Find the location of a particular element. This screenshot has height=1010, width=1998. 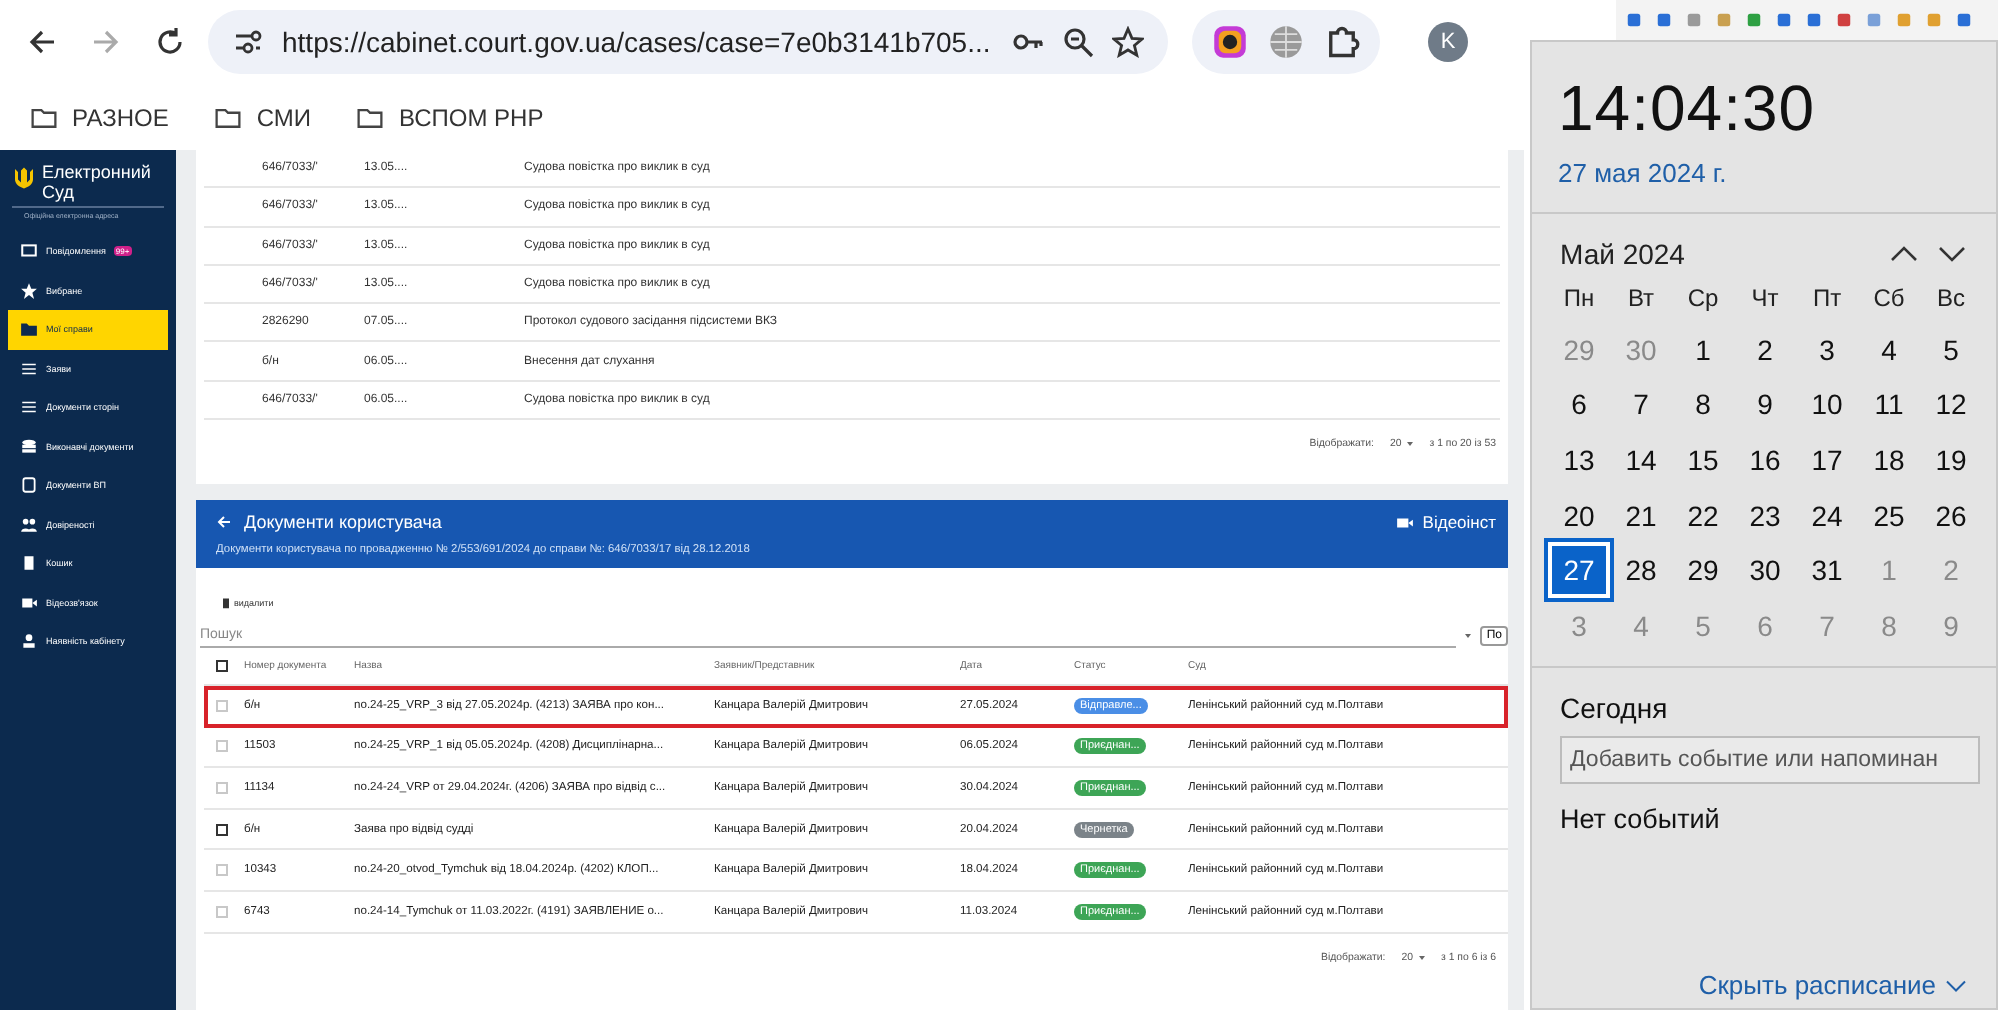

calendar-day: 7 is located at coordinates (1641, 405).